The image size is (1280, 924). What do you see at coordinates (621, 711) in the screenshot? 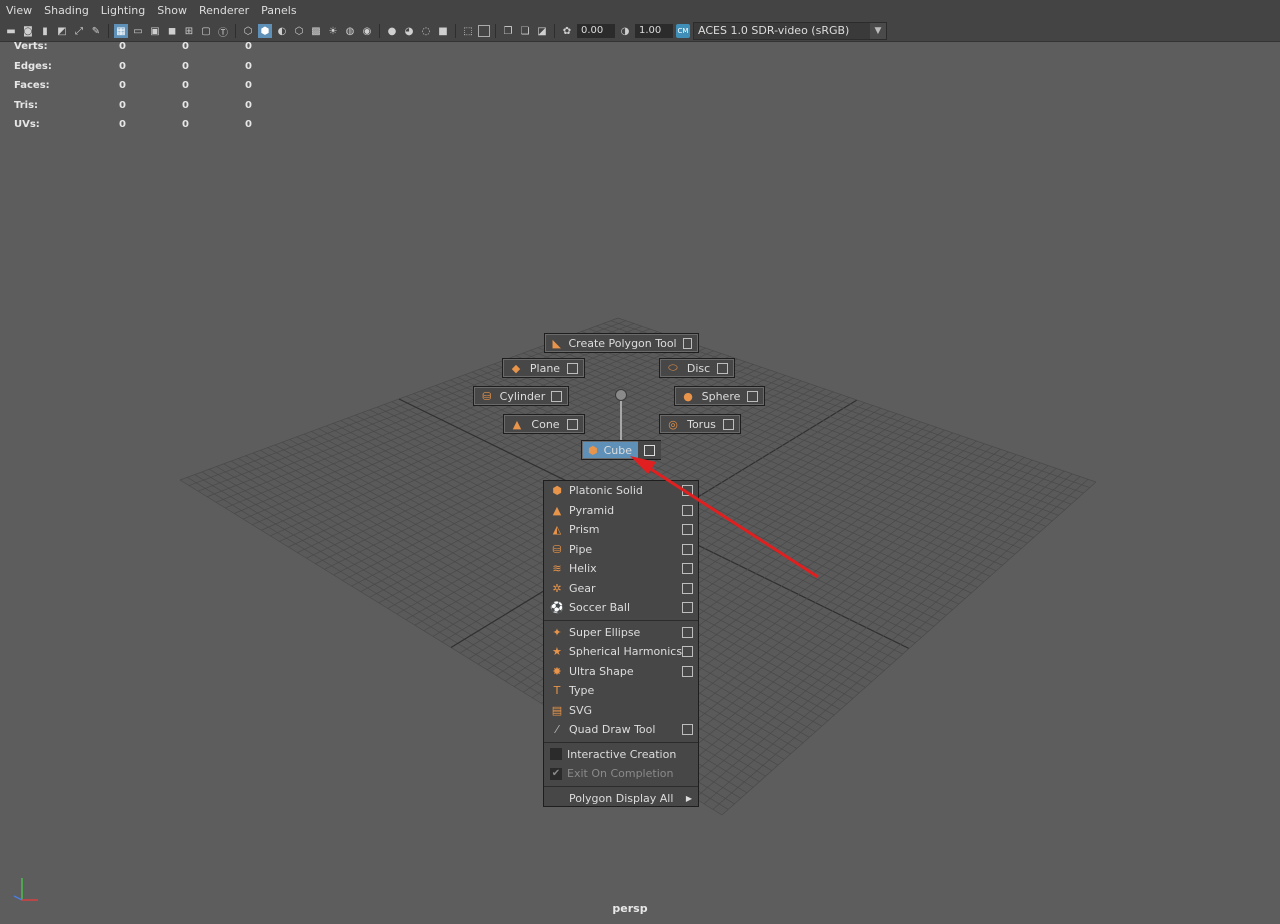
I see `menu-item-svg: ▤ SVG` at bounding box center [621, 711].